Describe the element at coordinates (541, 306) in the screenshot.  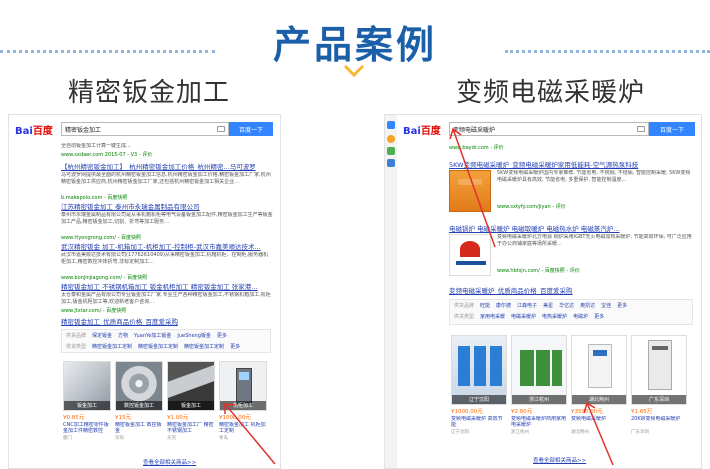
I see `filter-row: 供货品牌 旺能 康尔德 江森电子 美星 华亿达 奥凯达 宝佳 更多` at that location.